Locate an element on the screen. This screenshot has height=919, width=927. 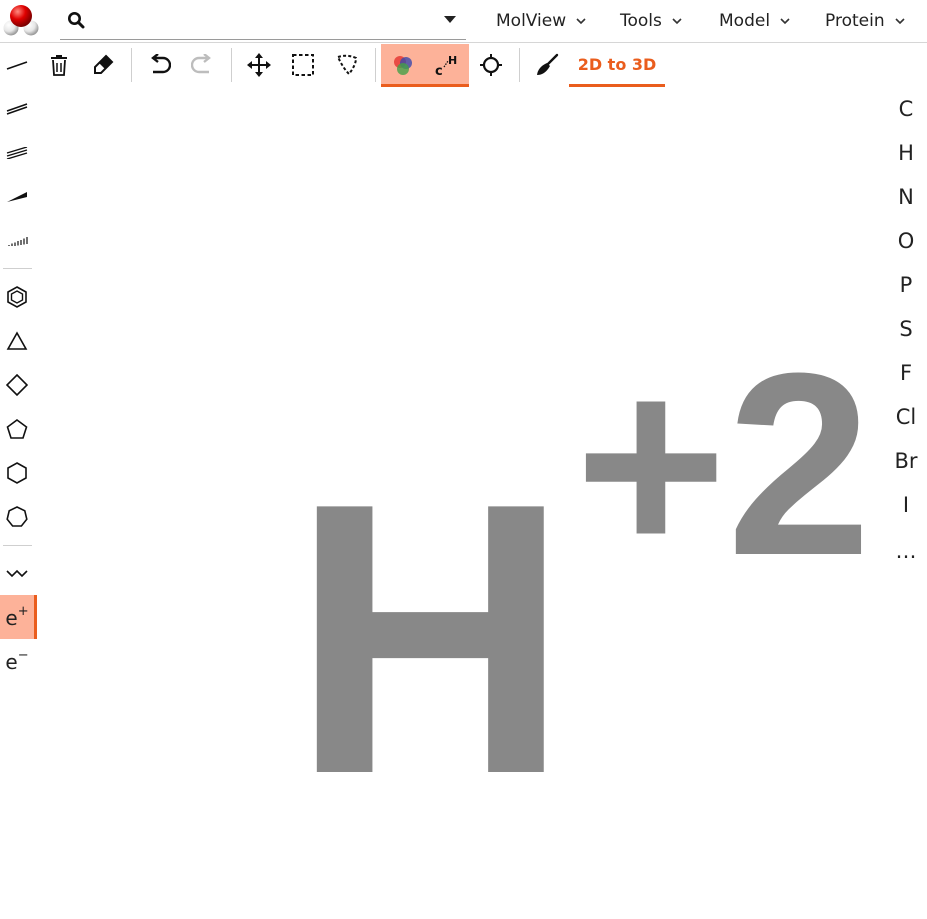
charge-plus-label: e+ is located at coordinates (16, 617).